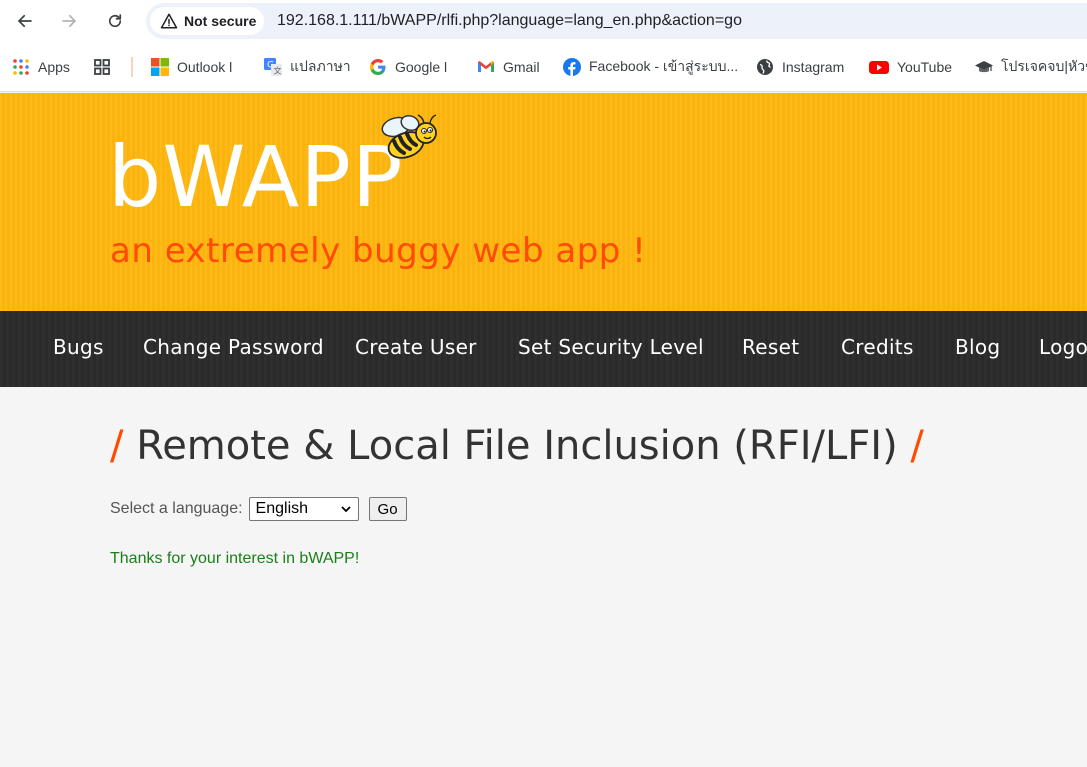  I want to click on bookmark-label: Google l, so click(421, 67).